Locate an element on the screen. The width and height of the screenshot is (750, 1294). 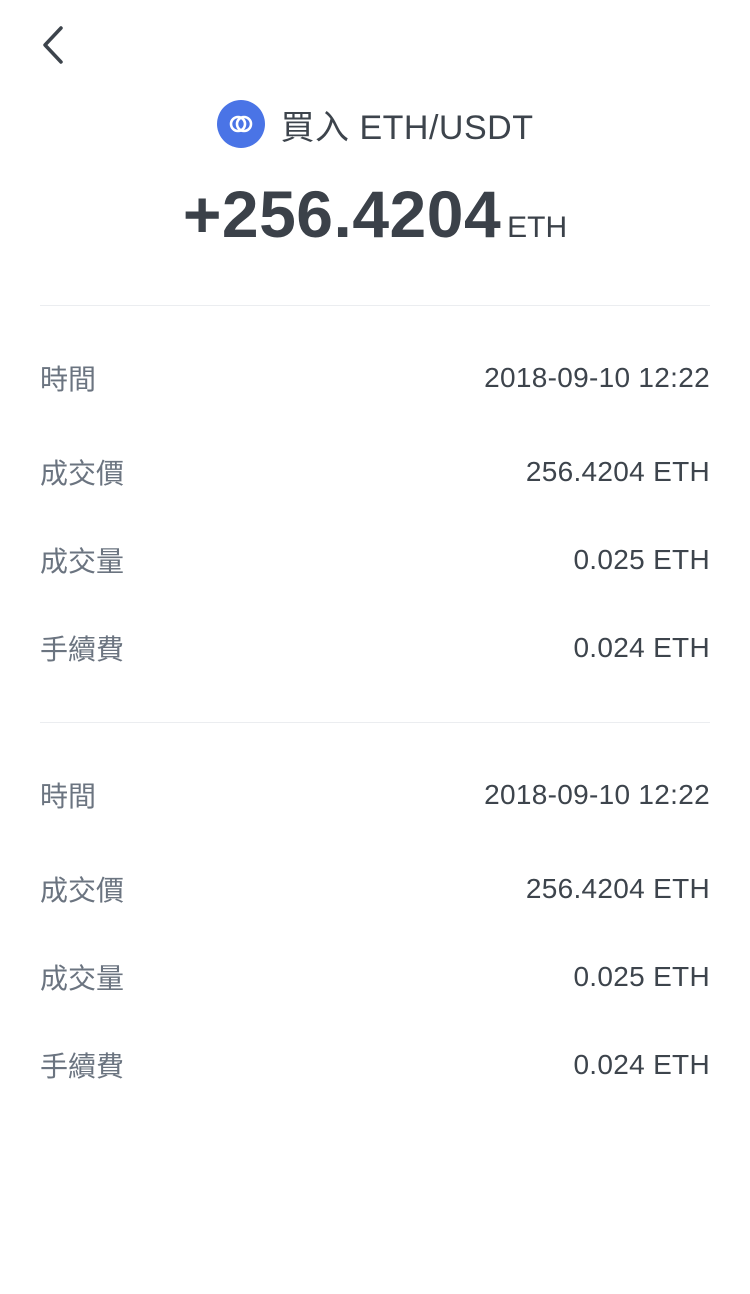
amount-unit: ETH is located at coordinates (537, 227).